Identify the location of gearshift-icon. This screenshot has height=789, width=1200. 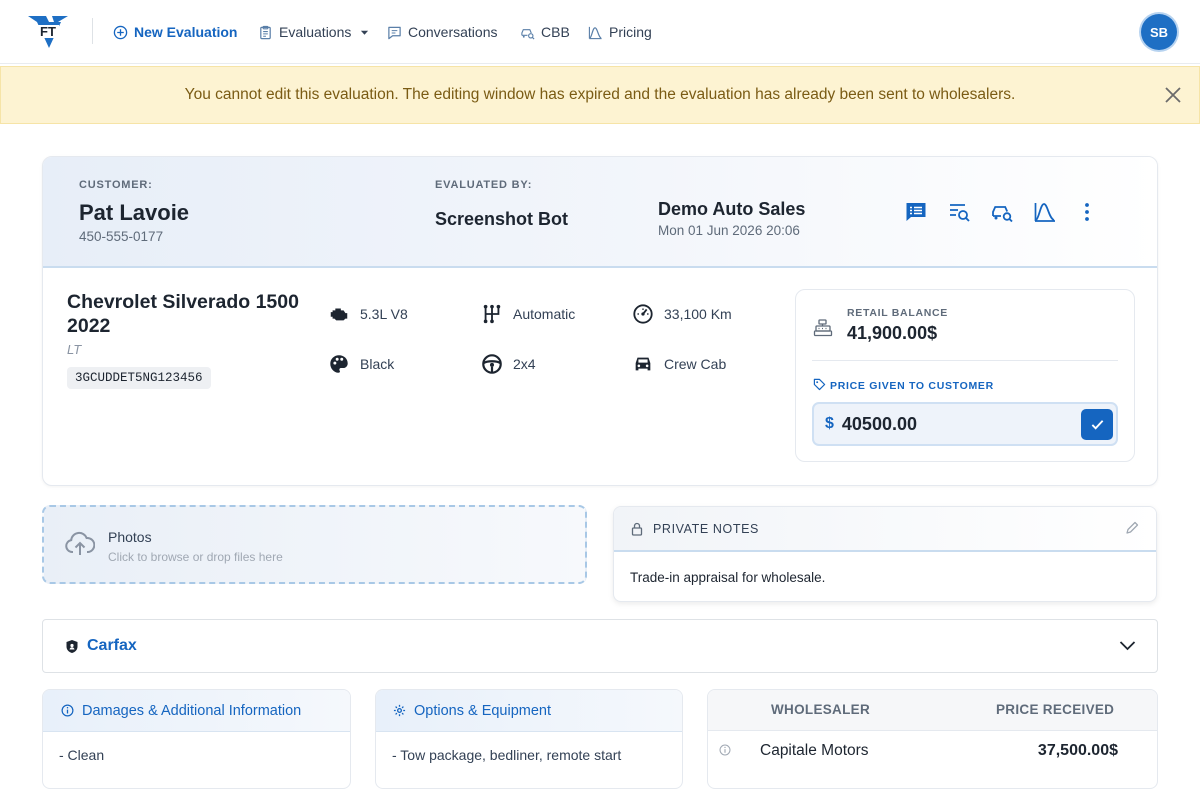
(492, 314).